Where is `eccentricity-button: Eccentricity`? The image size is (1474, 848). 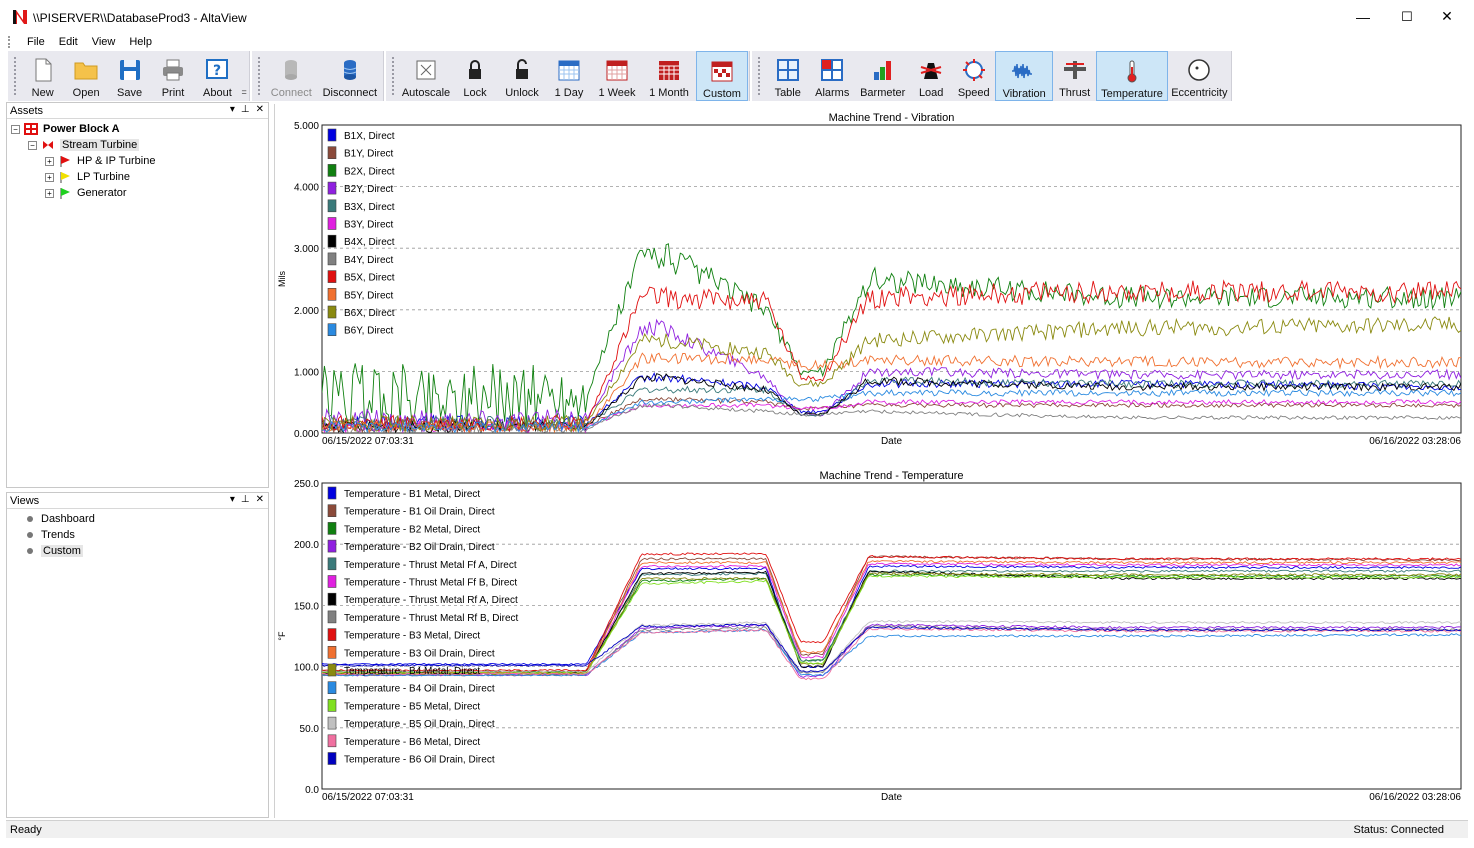 eccentricity-button: Eccentricity is located at coordinates (1199, 76).